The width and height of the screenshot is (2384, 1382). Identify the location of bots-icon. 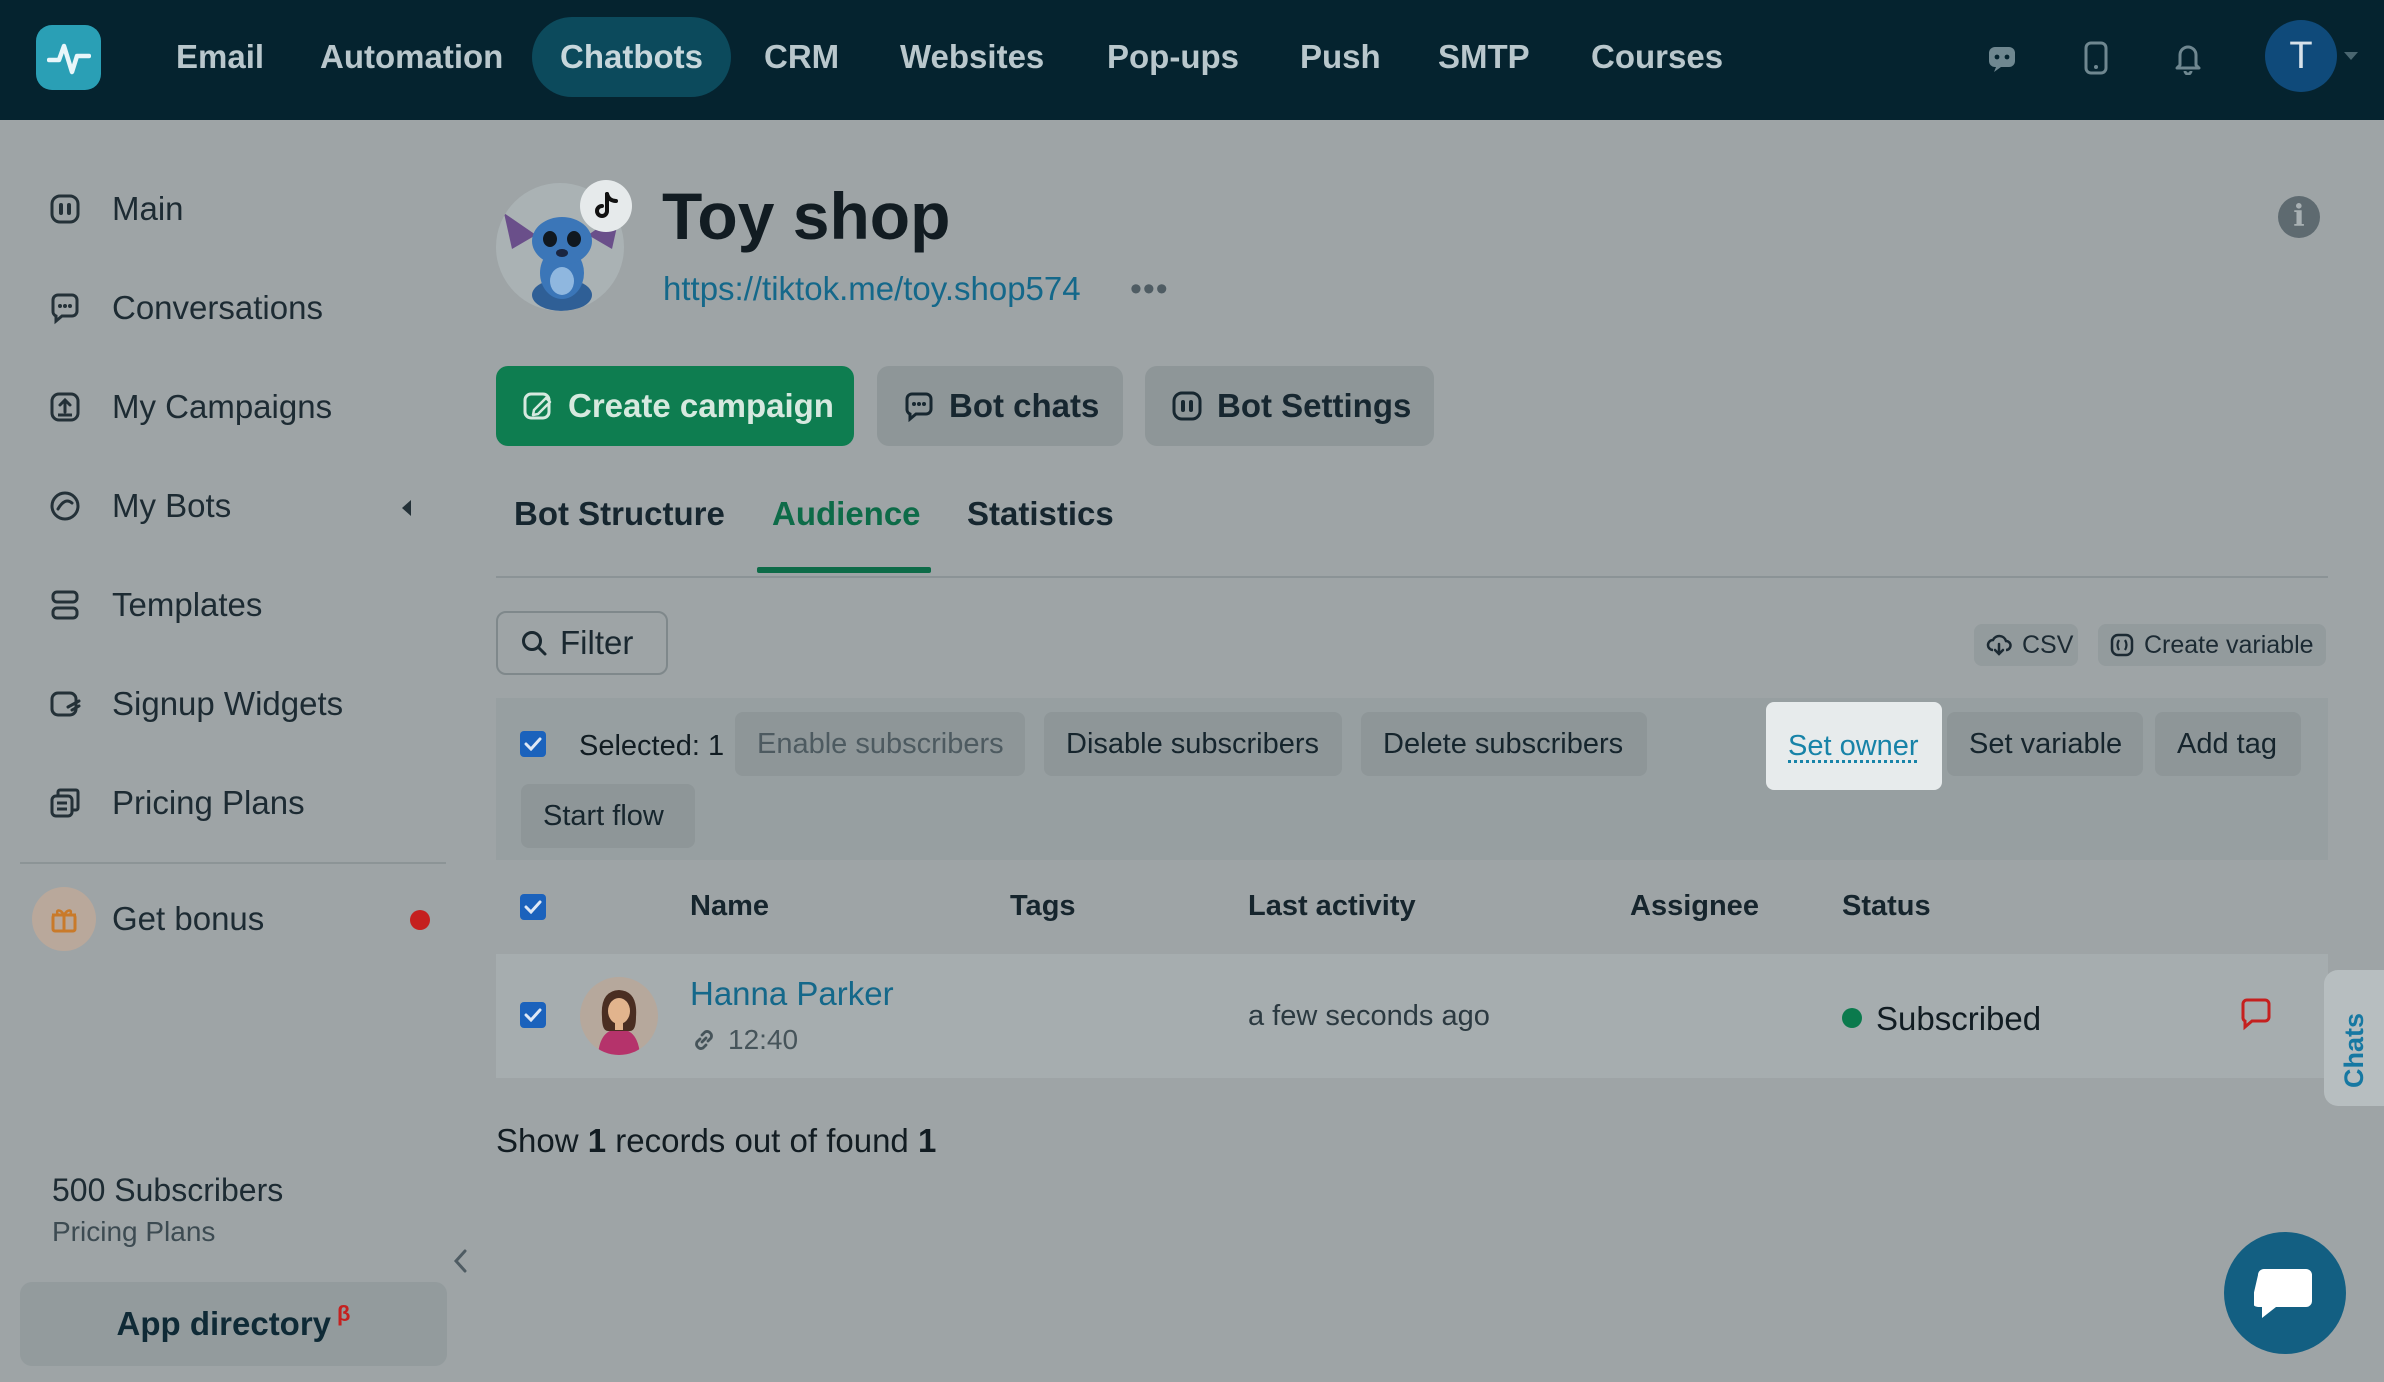
(65, 506).